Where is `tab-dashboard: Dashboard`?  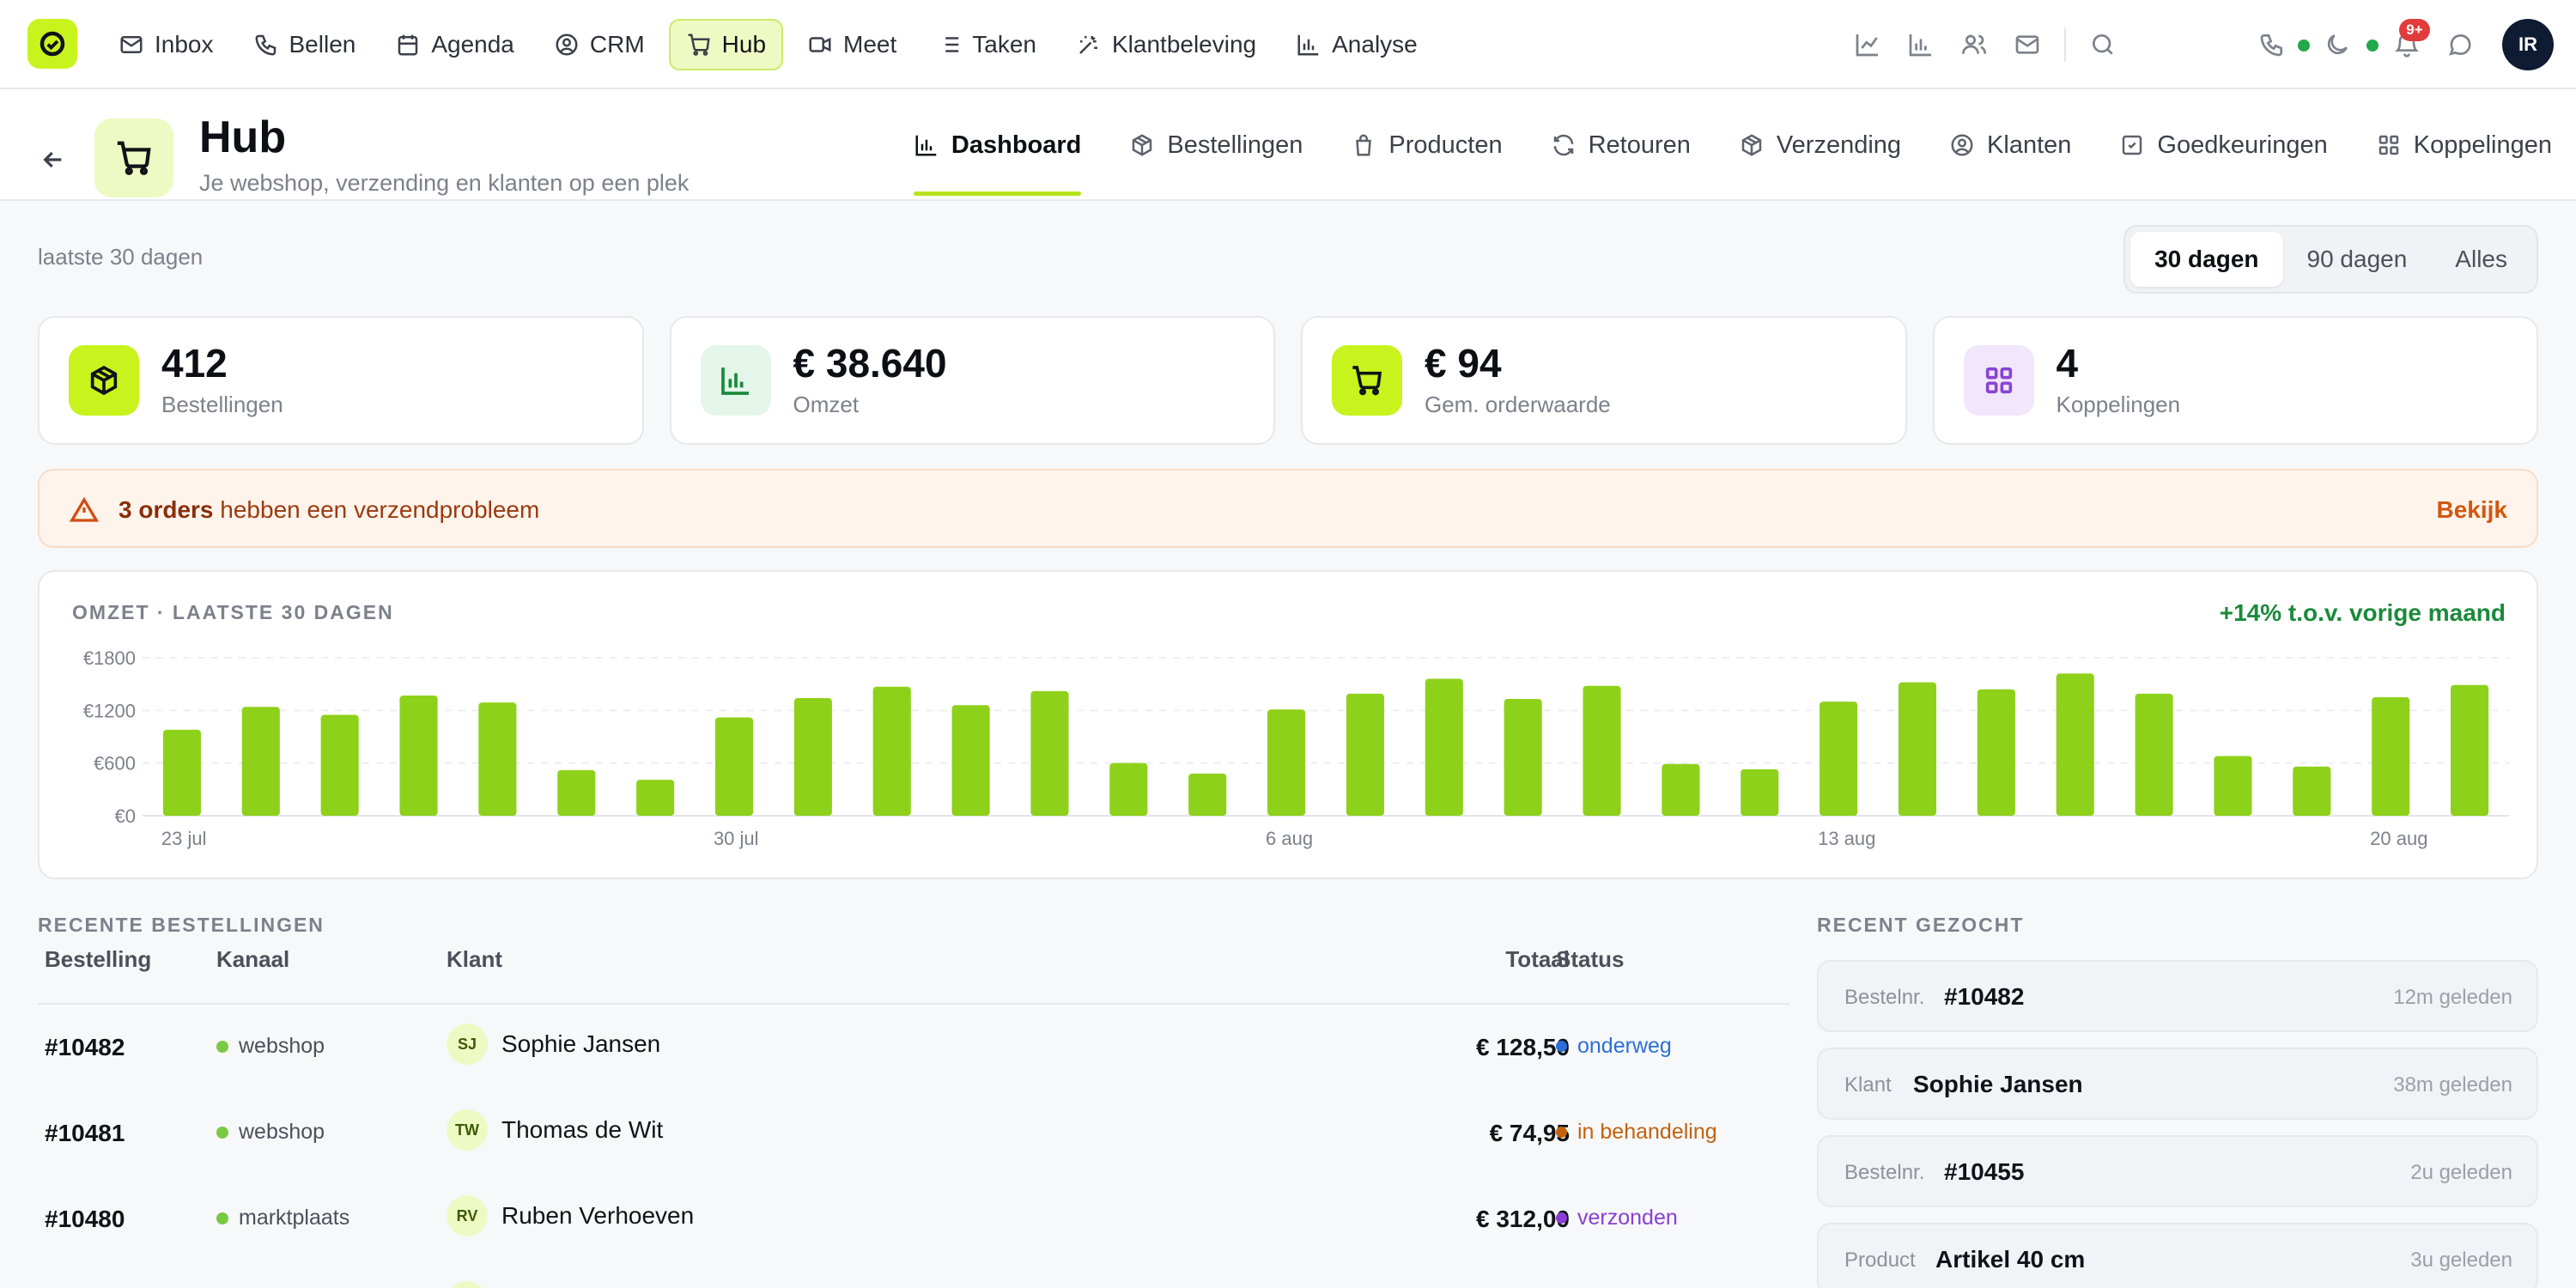 tab-dashboard: Dashboard is located at coordinates (998, 145).